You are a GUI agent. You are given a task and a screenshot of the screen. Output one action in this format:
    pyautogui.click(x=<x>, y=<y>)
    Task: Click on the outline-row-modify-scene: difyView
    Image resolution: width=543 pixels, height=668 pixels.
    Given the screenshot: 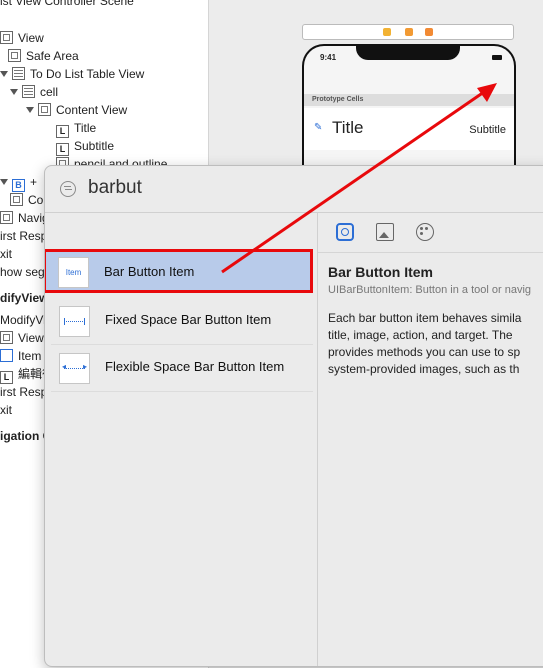 What is the action you would take?
    pyautogui.click(x=24, y=298)
    